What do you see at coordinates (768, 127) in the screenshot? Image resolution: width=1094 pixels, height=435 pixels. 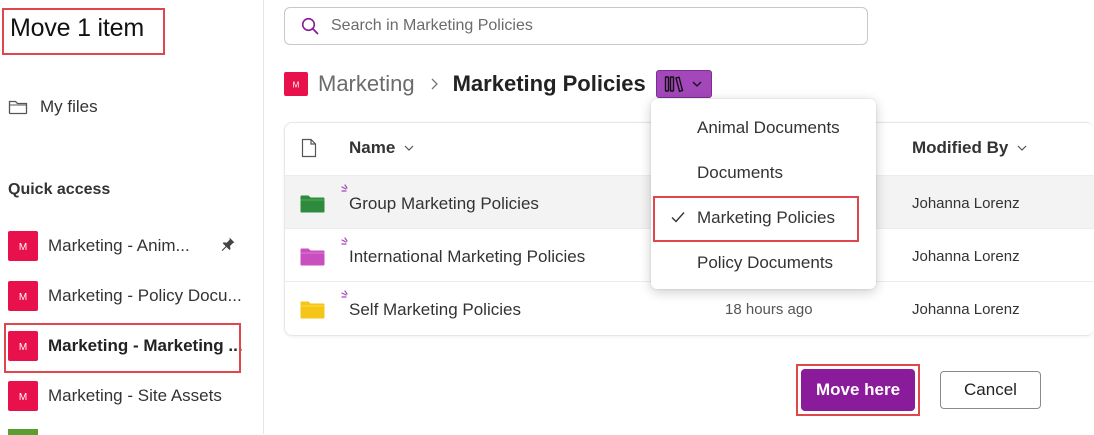 I see `menu-item-label: Animal Documents` at bounding box center [768, 127].